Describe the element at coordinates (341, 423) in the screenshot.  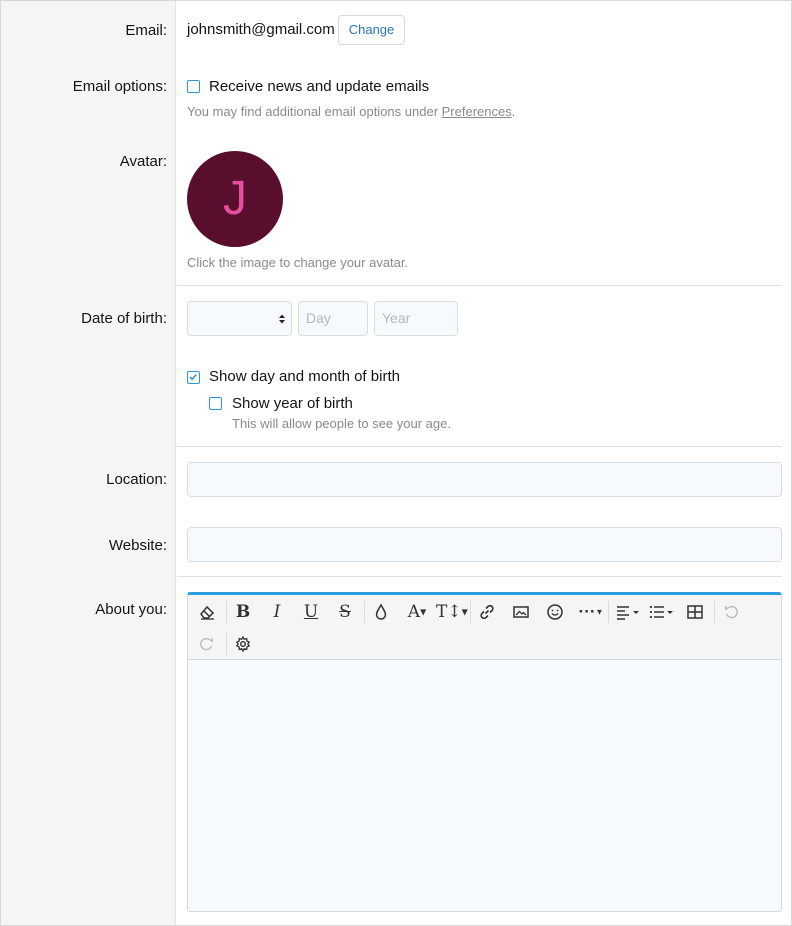
I see `show-year-hint: This will allow people to see your age.` at that location.